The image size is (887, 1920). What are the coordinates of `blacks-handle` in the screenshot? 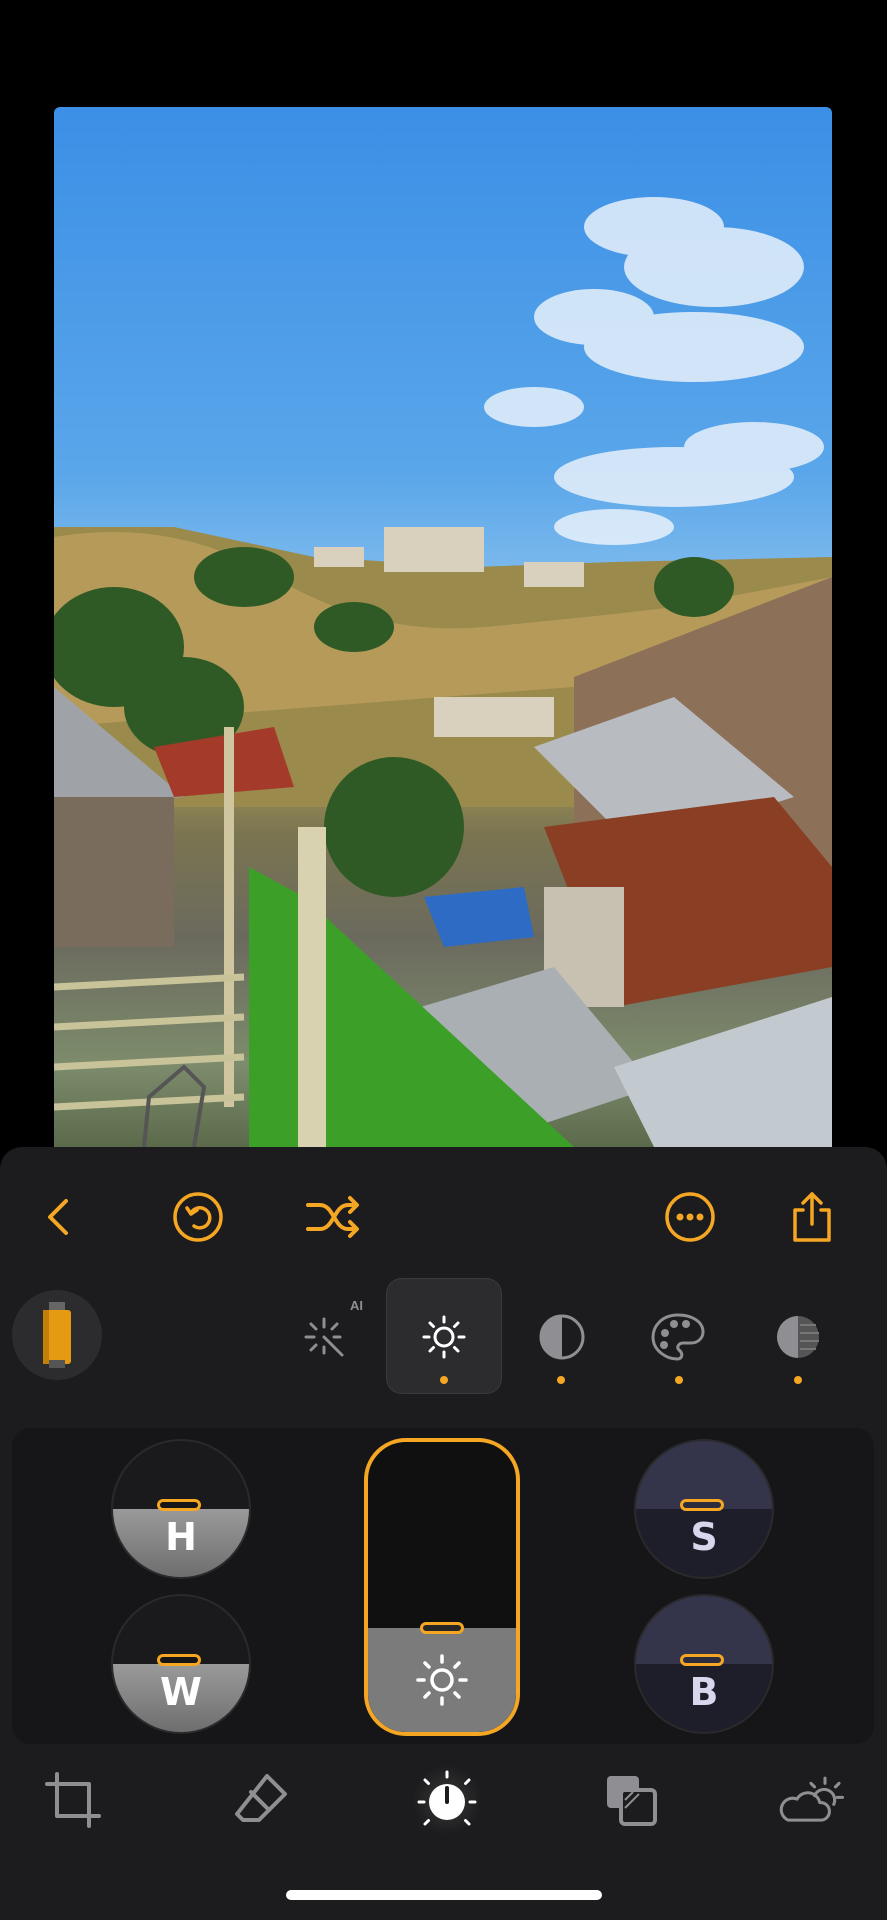 It's located at (702, 1660).